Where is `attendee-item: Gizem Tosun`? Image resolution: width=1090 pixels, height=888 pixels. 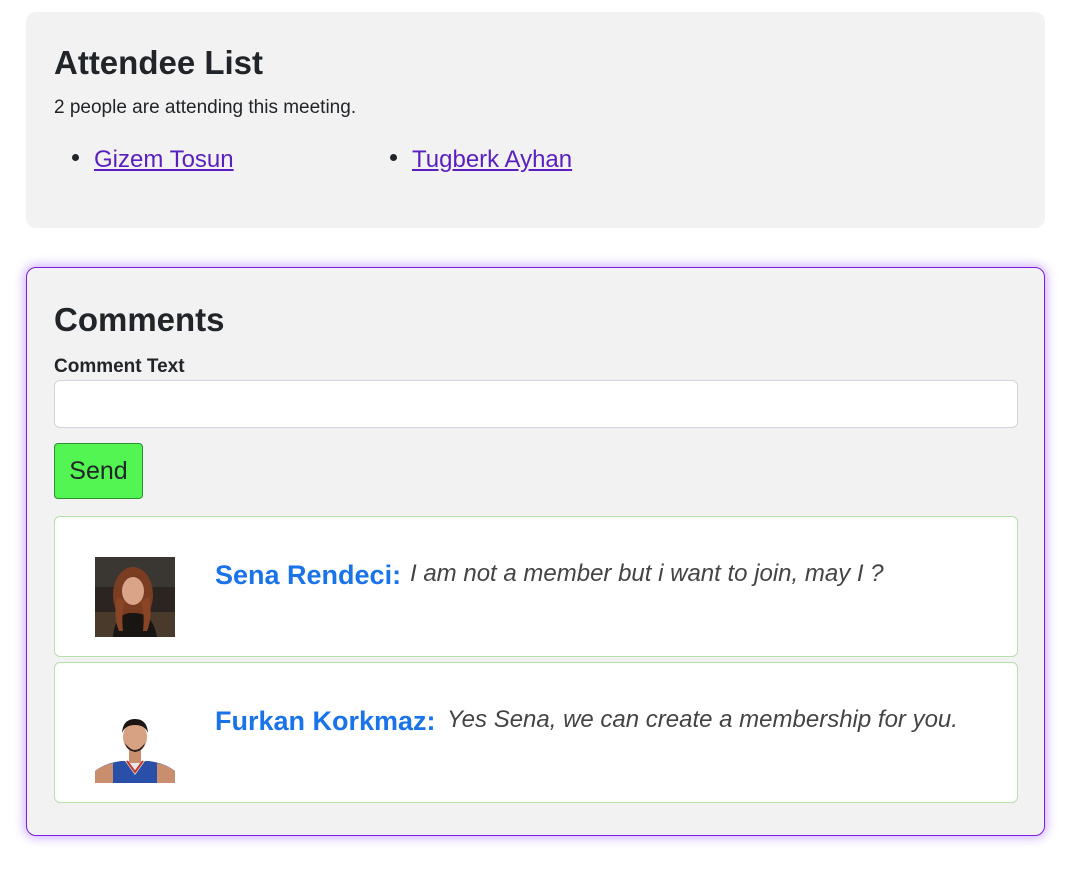 attendee-item: Gizem Tosun is located at coordinates (153, 160).